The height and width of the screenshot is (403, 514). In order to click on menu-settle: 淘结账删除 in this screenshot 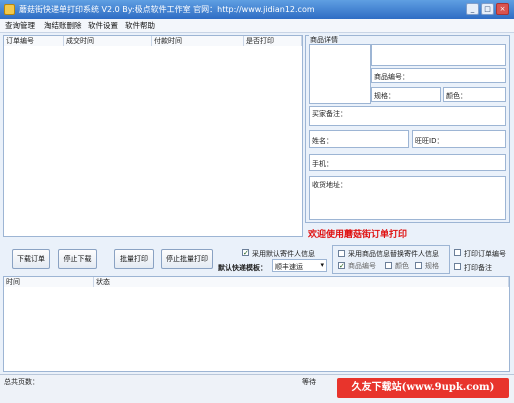, I will do `click(63, 26)`.